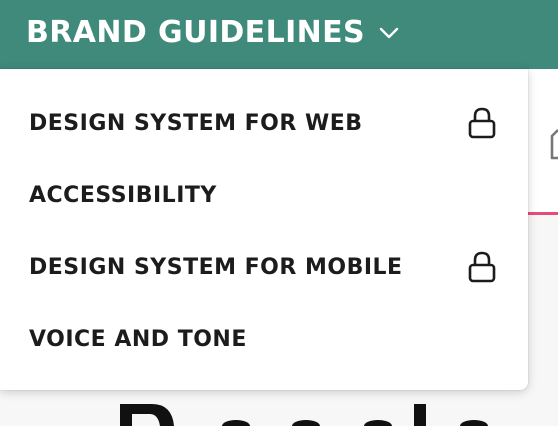  What do you see at coordinates (554, 144) in the screenshot?
I see `background-icon` at bounding box center [554, 144].